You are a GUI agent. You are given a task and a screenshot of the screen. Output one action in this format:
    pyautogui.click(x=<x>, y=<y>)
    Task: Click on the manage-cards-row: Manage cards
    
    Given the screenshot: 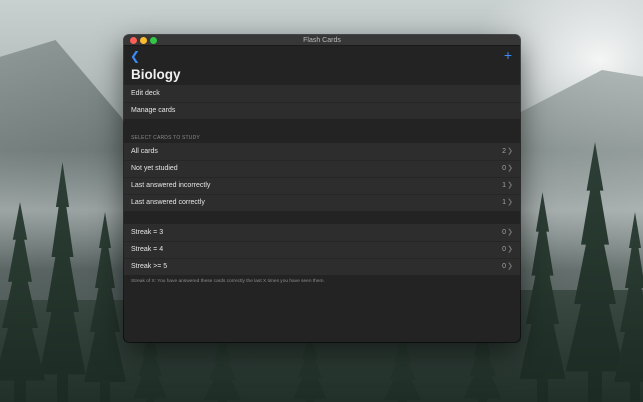 What is the action you would take?
    pyautogui.click(x=322, y=110)
    